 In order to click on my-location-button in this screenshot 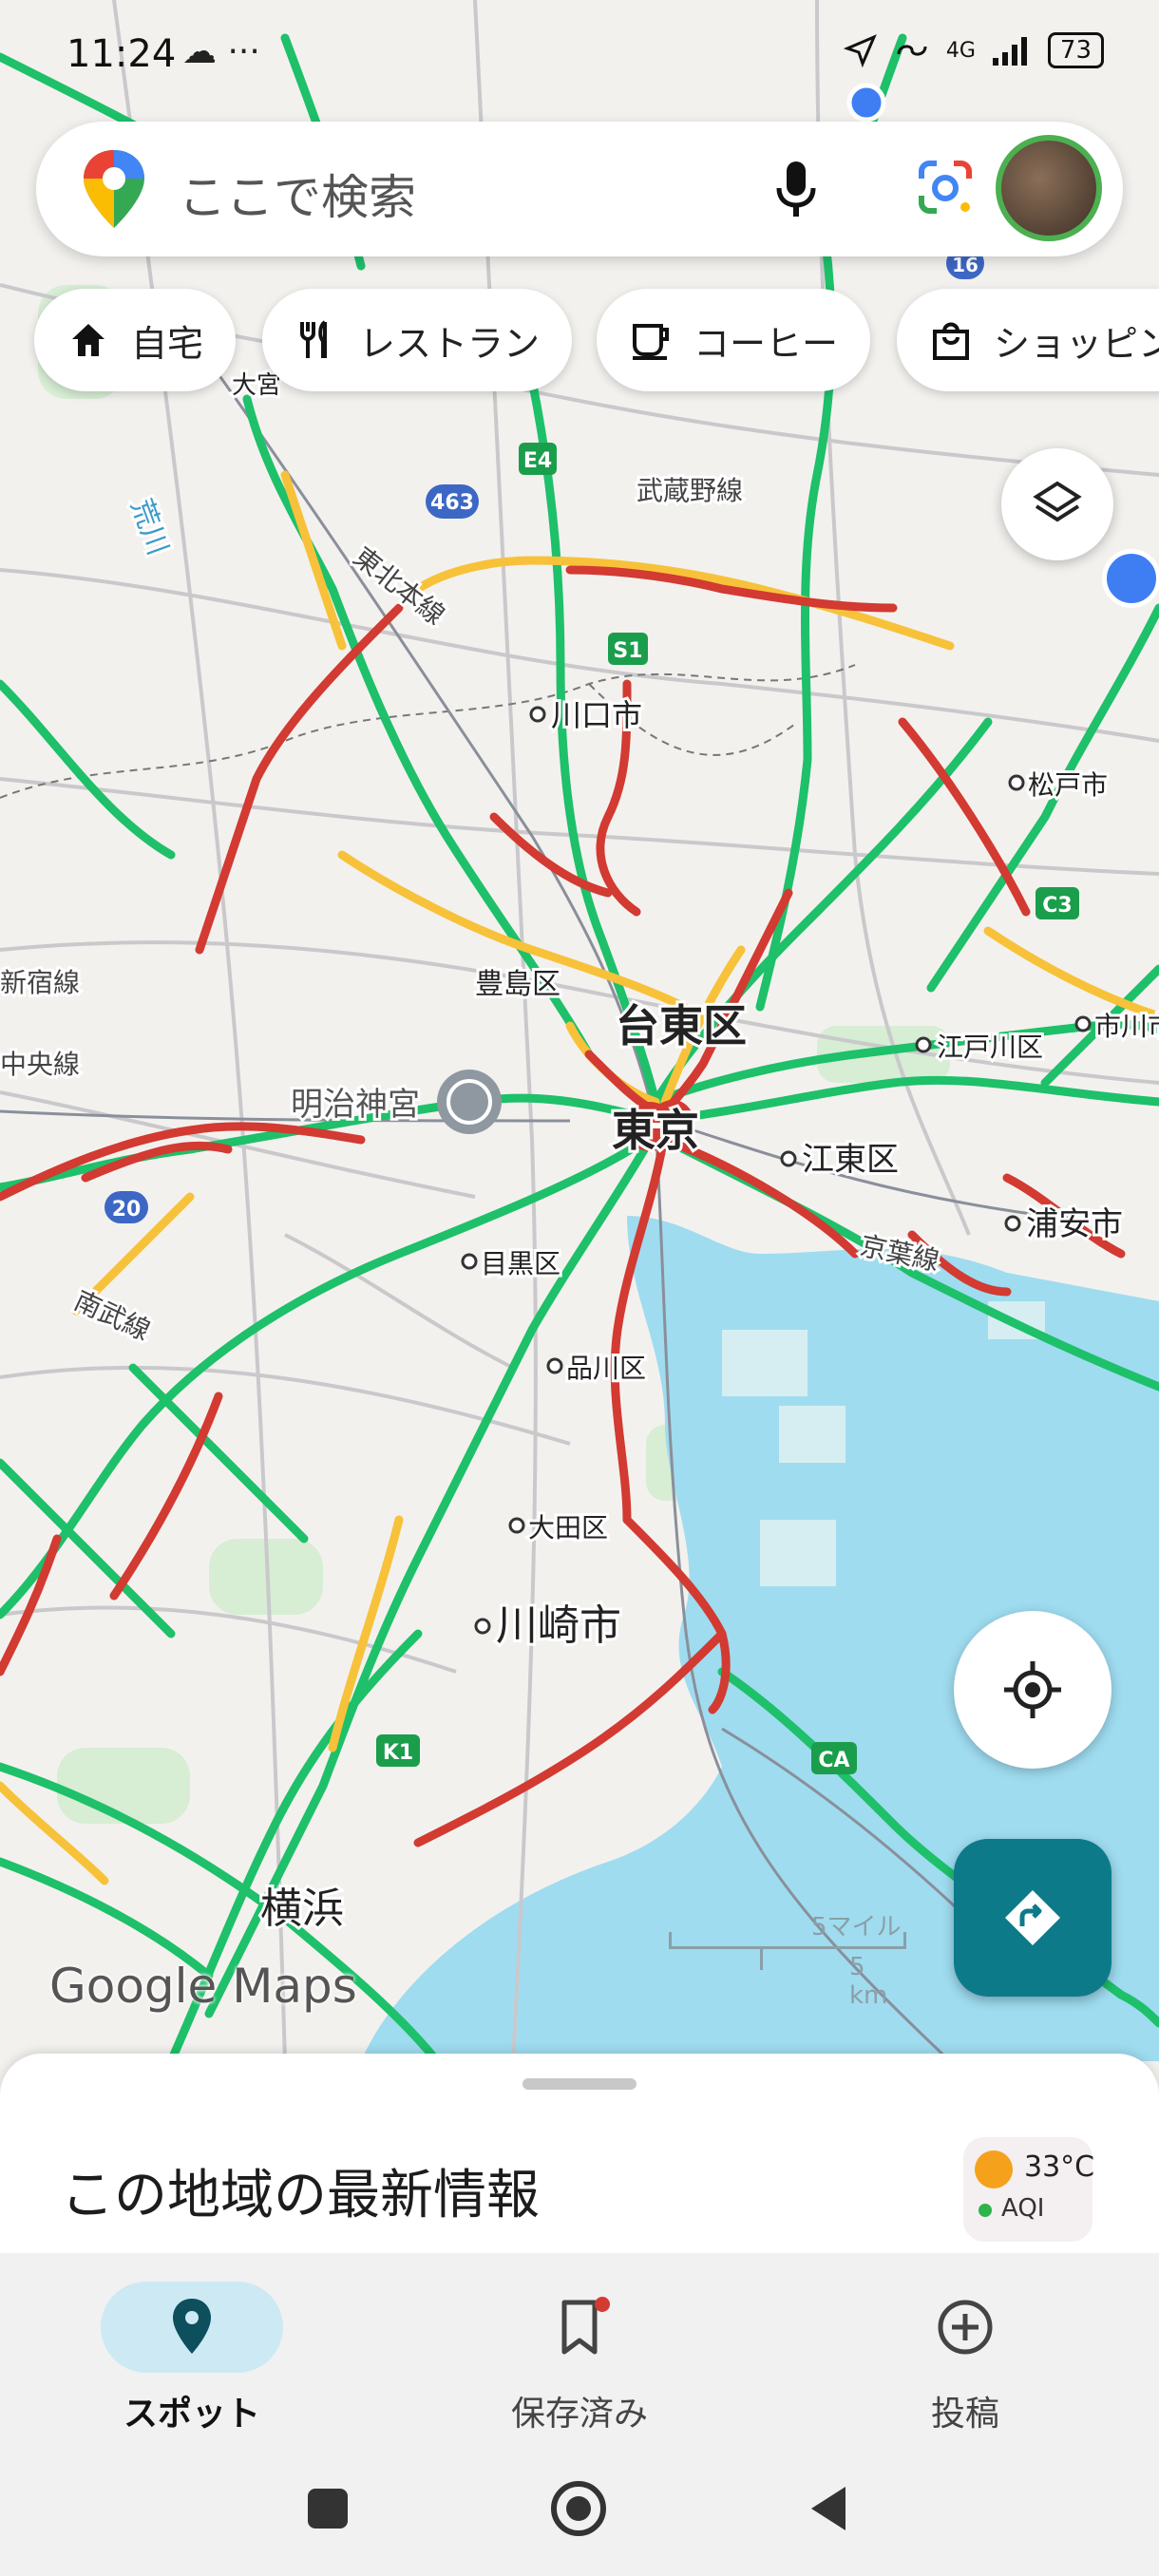, I will do `click(1033, 1690)`.